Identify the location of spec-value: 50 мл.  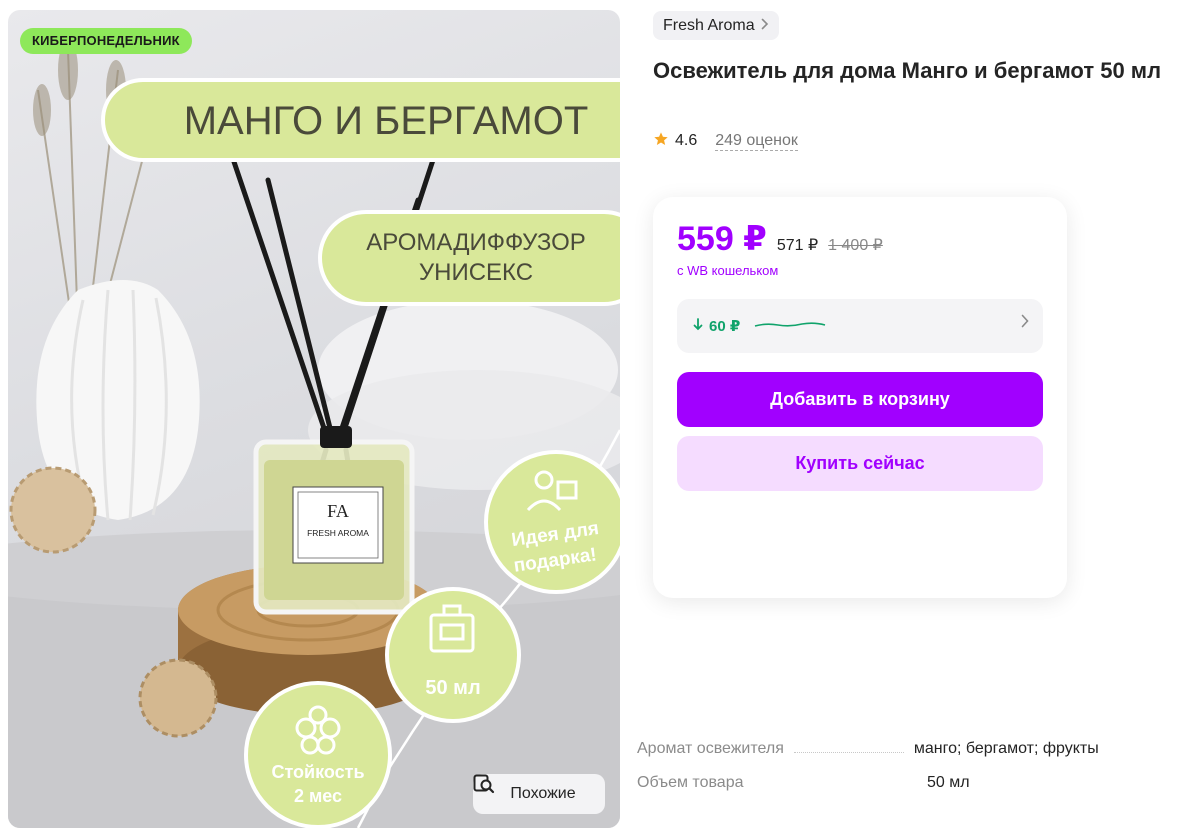
(948, 782).